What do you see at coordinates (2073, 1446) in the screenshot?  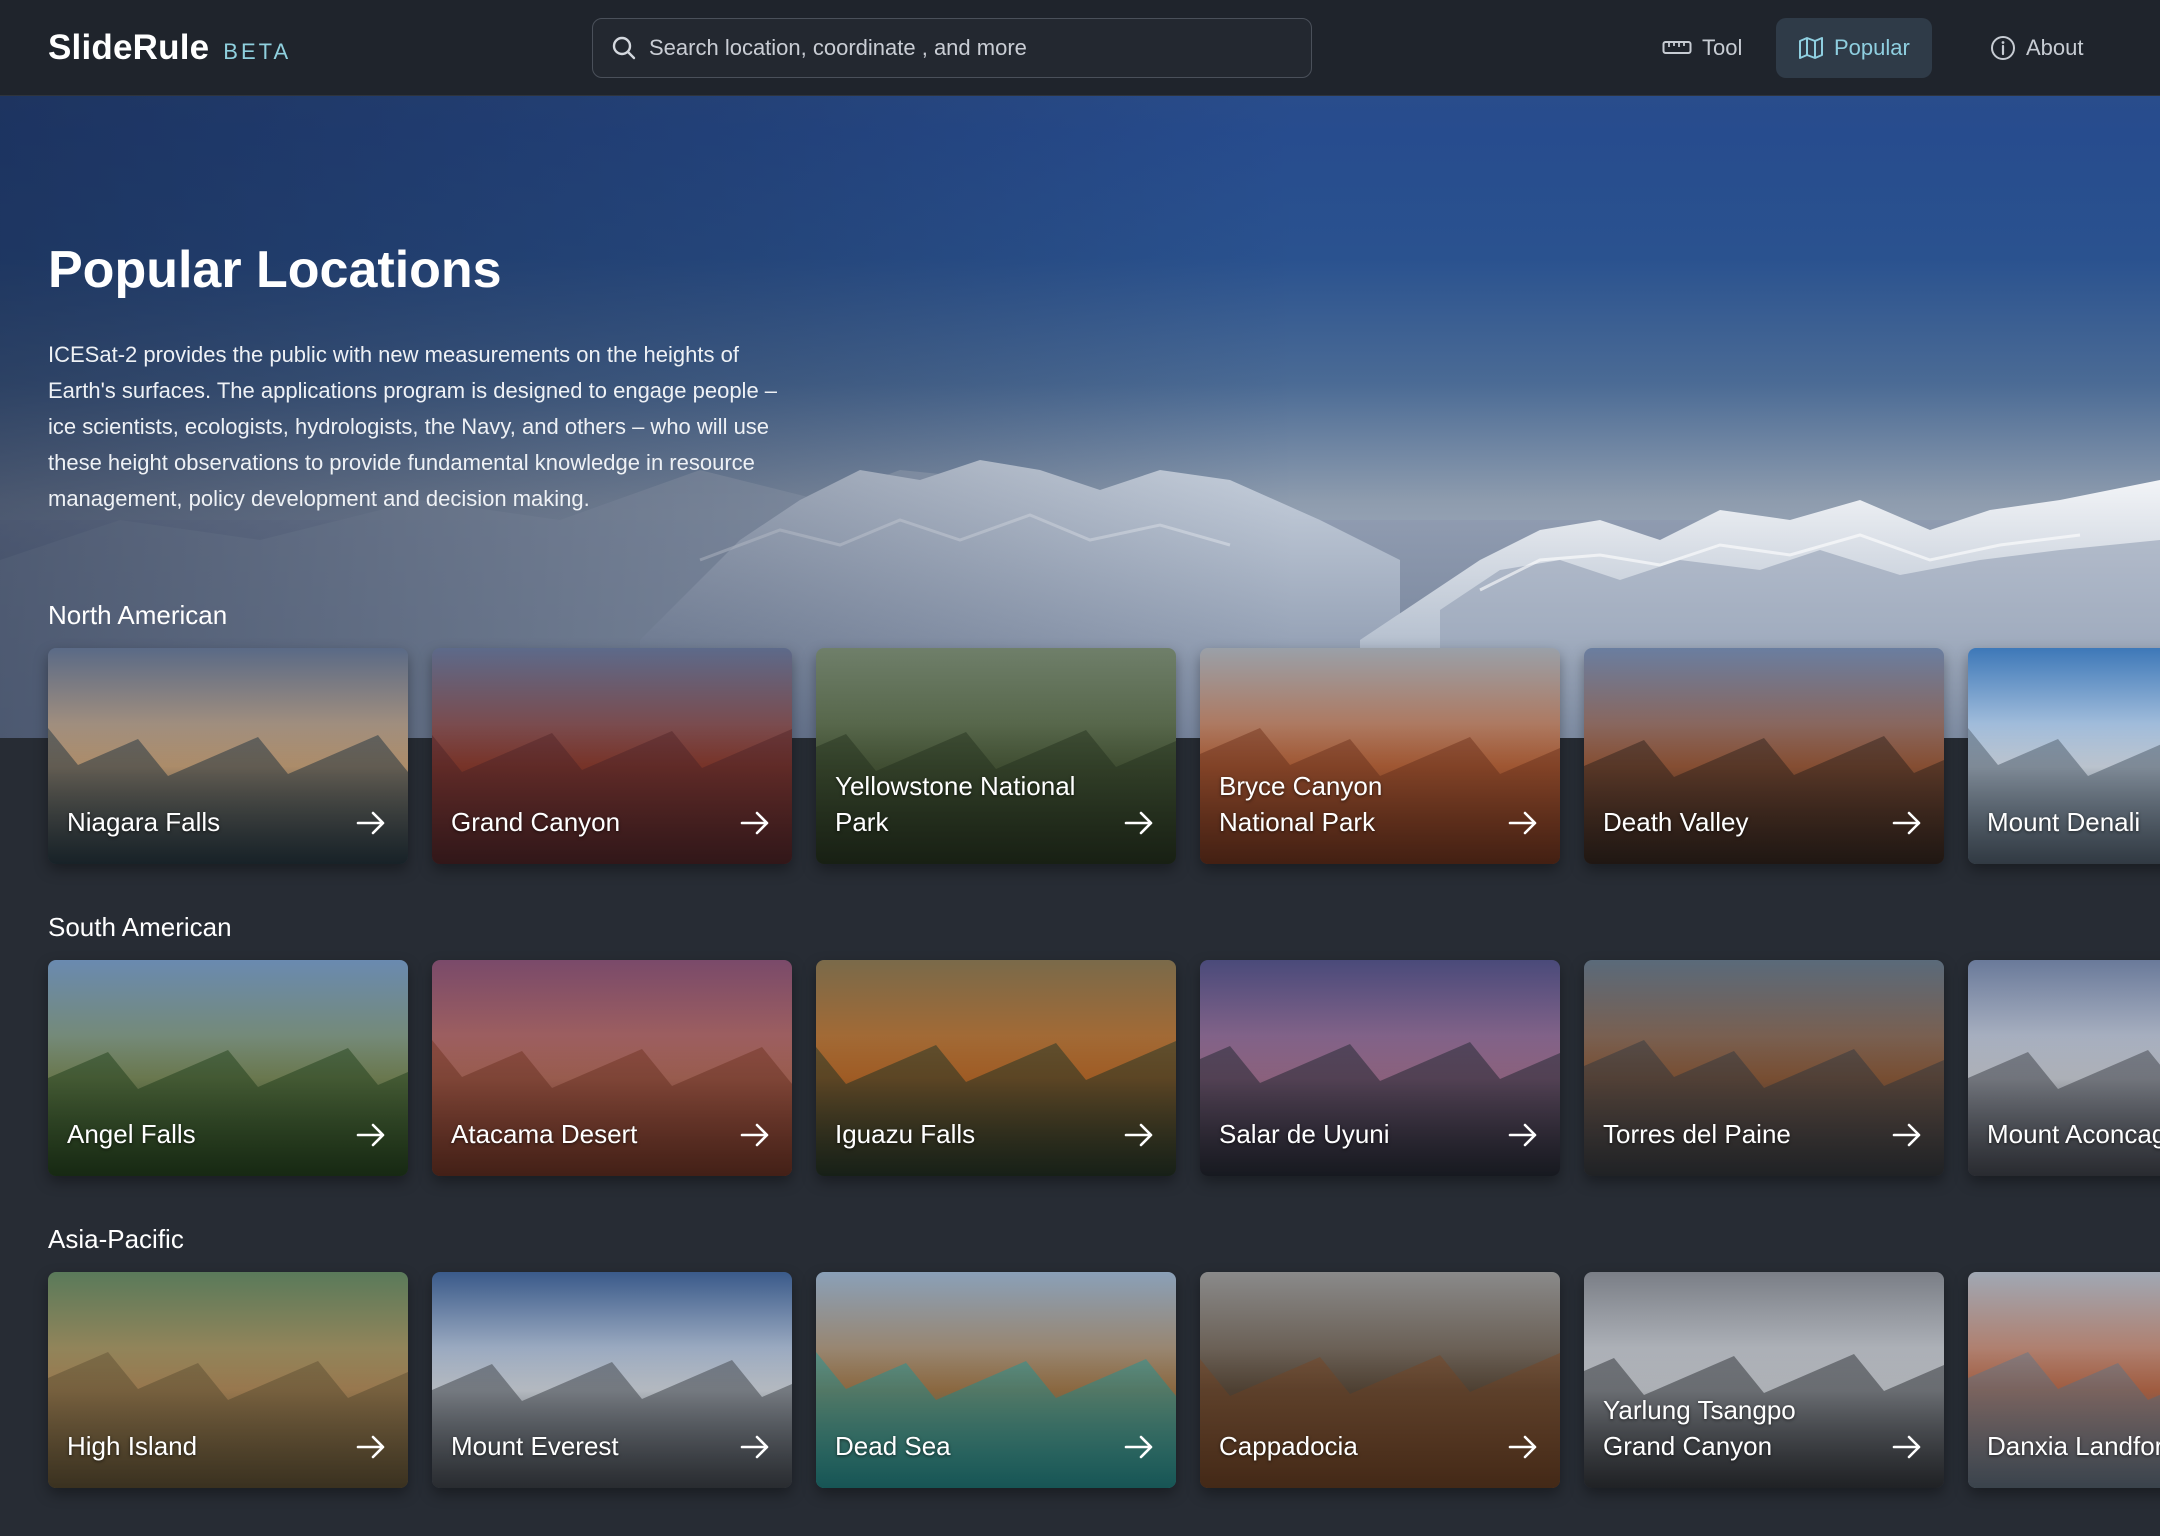 I see `location-name: Danxia Landform` at bounding box center [2073, 1446].